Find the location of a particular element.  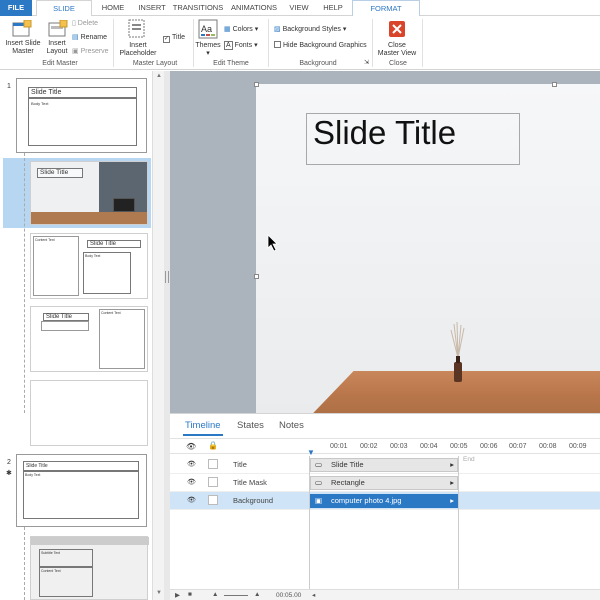

splitter-grip-icon is located at coordinates (167, 277).